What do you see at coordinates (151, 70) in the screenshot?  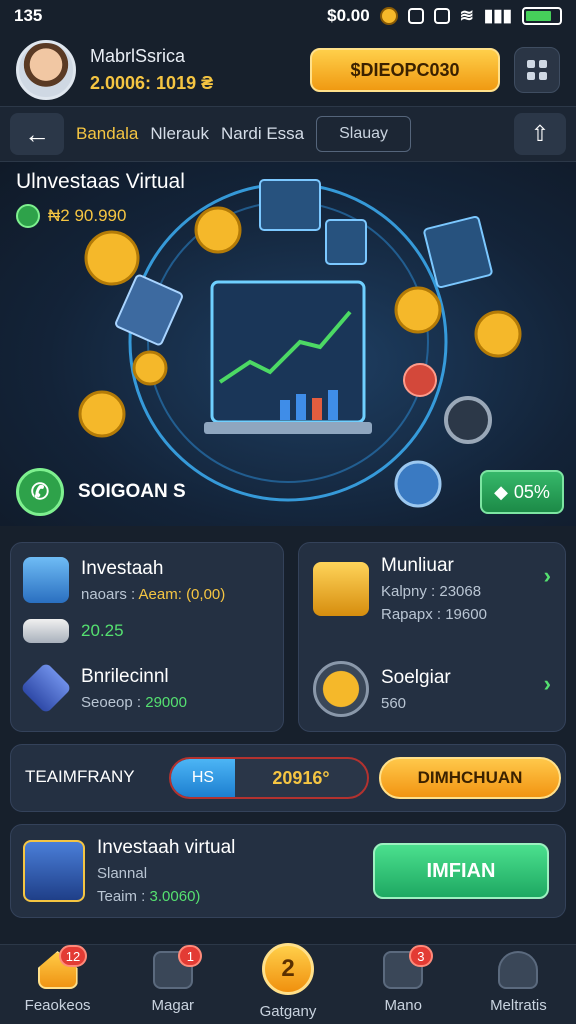 I see `profile-info: MabrlSsrica 2.0006: 1019 ₴` at bounding box center [151, 70].